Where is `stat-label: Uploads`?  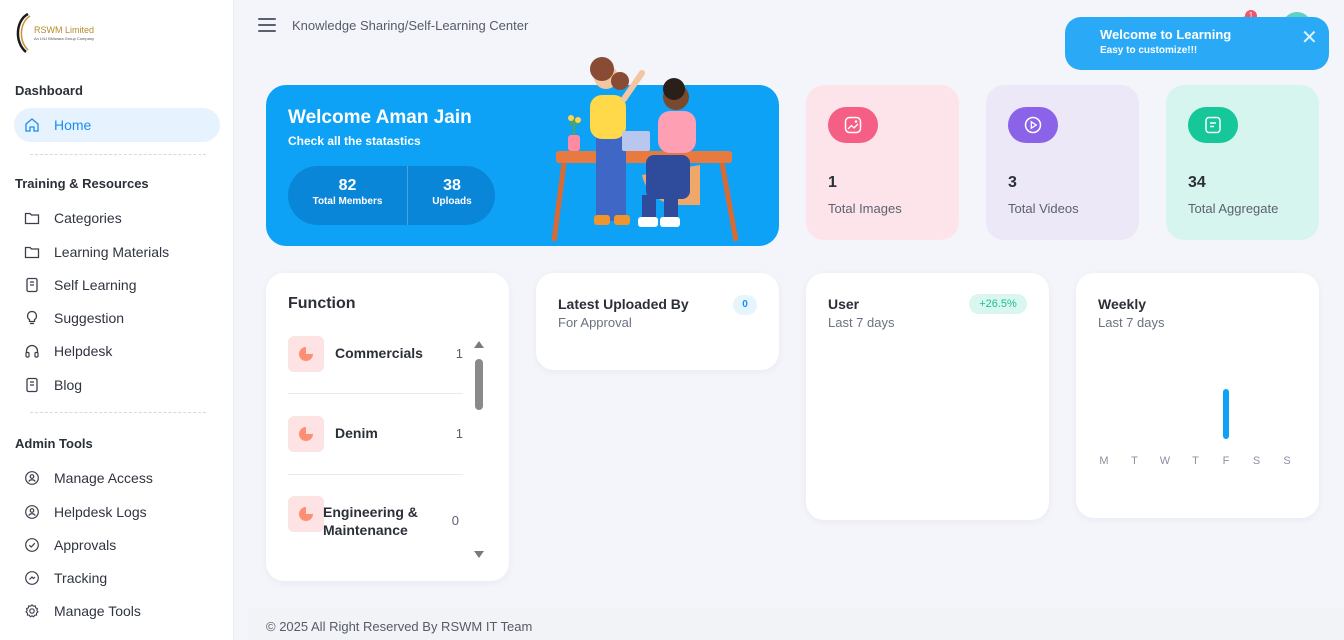 stat-label: Uploads is located at coordinates (452, 201).